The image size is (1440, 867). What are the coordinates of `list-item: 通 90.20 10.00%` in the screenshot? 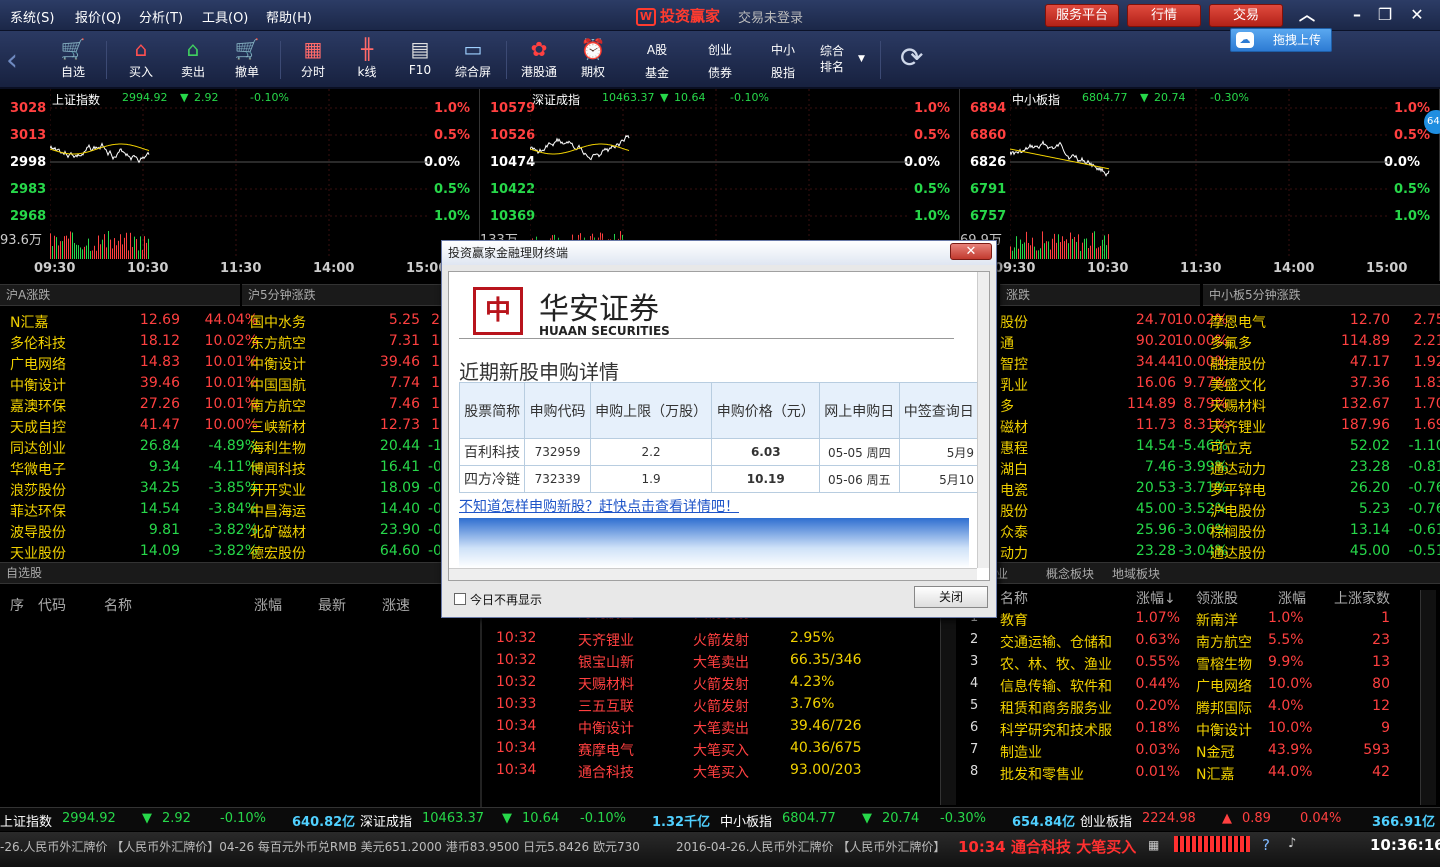 It's located at (1115, 343).